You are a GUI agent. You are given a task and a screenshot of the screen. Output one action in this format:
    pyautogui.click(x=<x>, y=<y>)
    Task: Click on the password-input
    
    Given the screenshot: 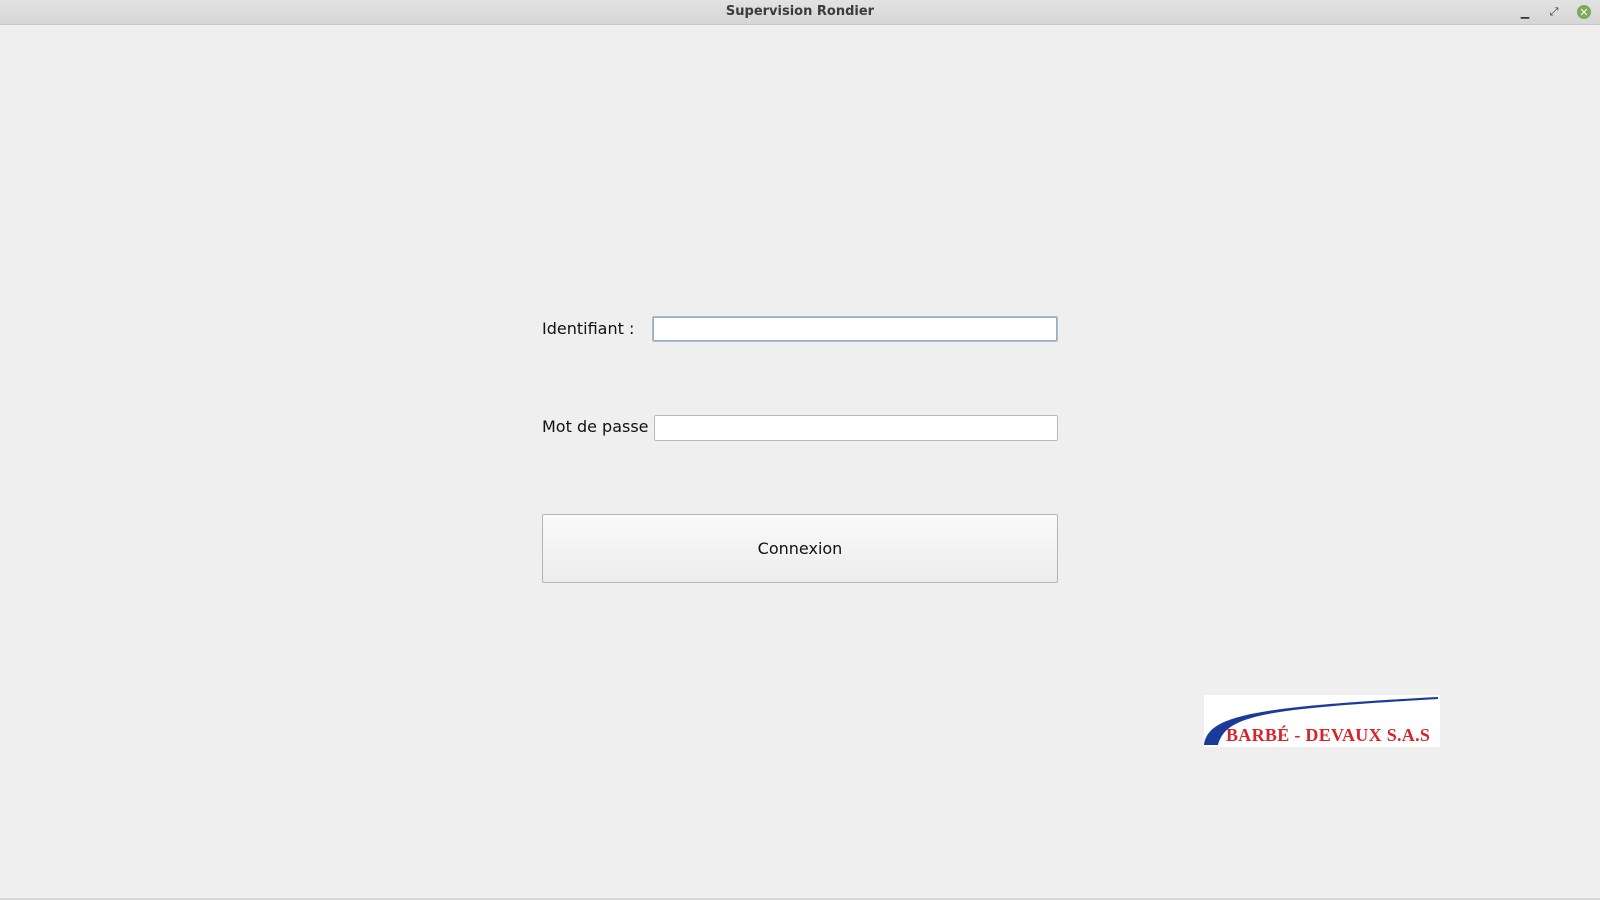 What is the action you would take?
    pyautogui.click(x=856, y=428)
    